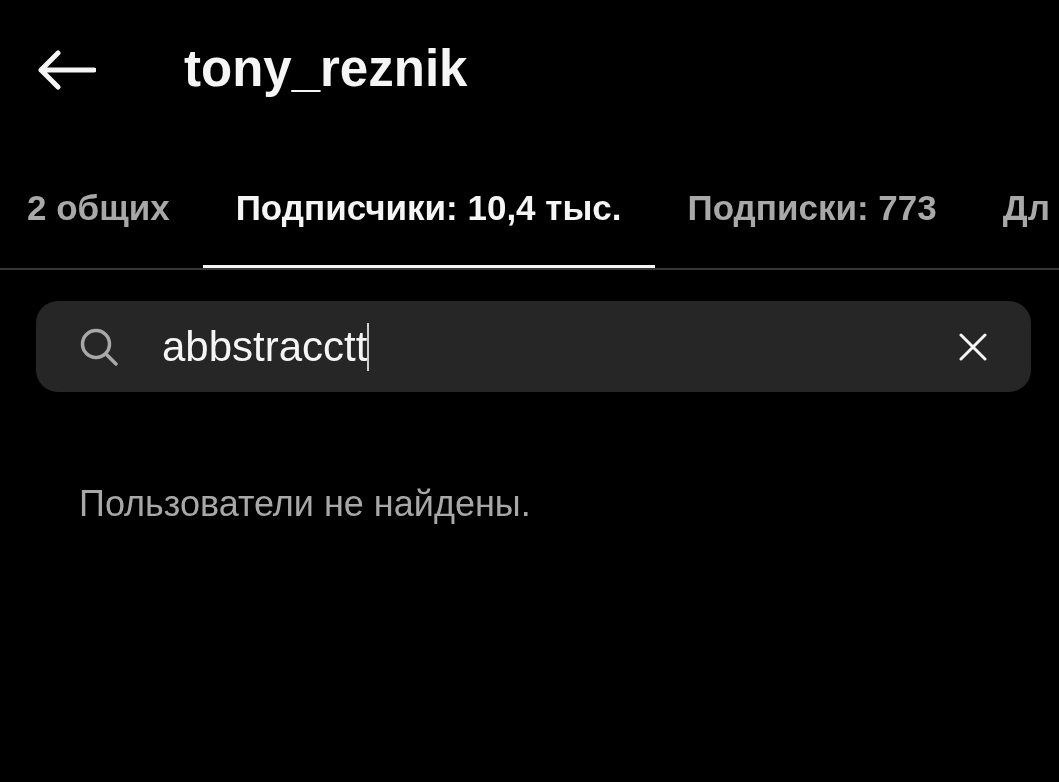 This screenshot has width=1059, height=782. I want to click on tab: Подписки: 773, so click(812, 218).